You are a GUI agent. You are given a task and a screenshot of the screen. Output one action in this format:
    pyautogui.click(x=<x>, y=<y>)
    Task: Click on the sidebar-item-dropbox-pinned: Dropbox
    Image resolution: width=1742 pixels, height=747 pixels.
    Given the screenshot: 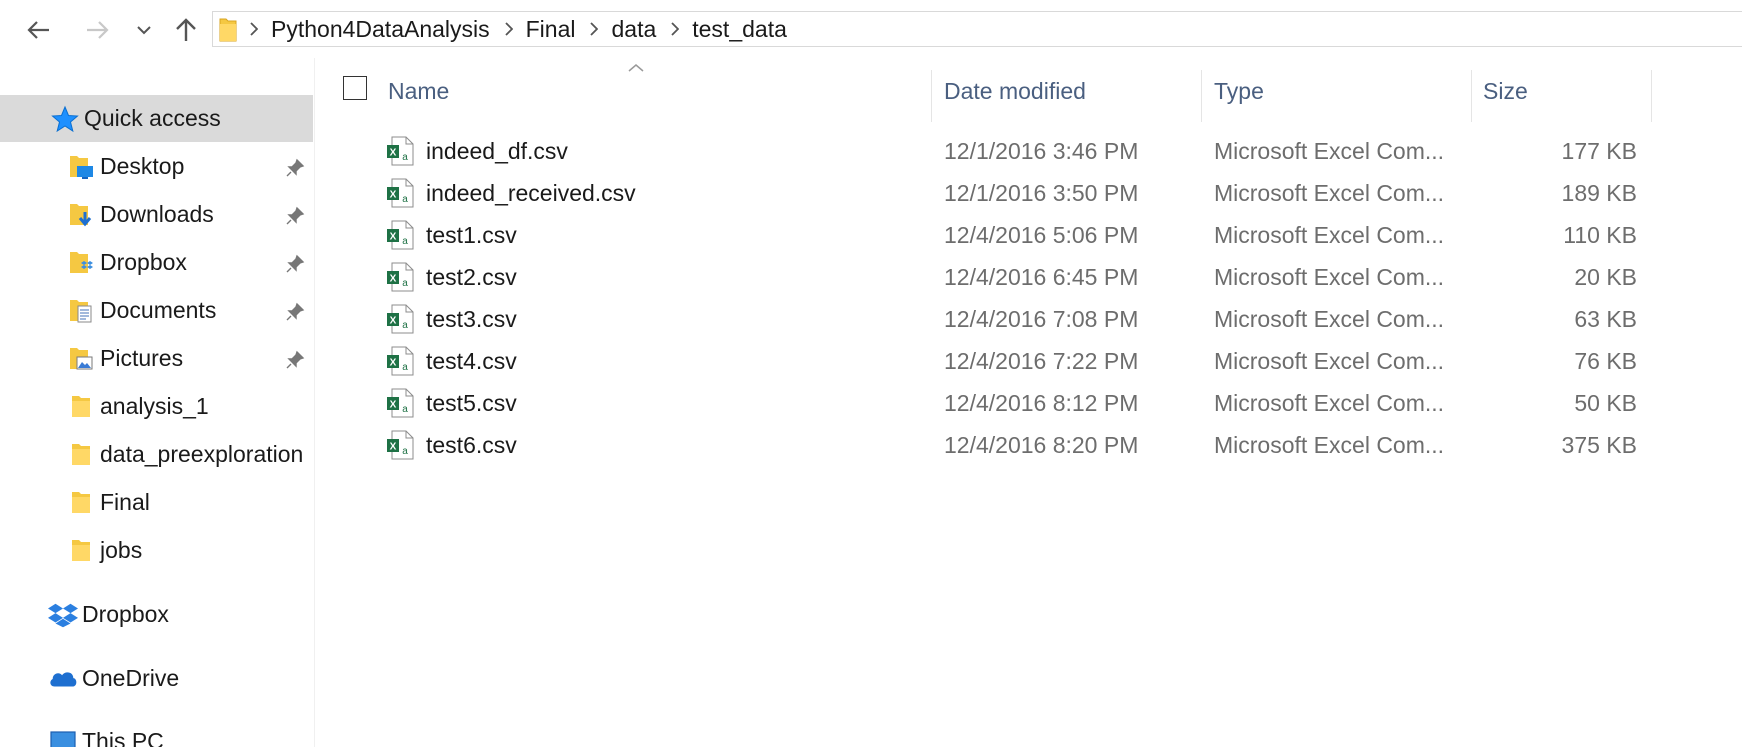 What is the action you would take?
    pyautogui.click(x=156, y=262)
    